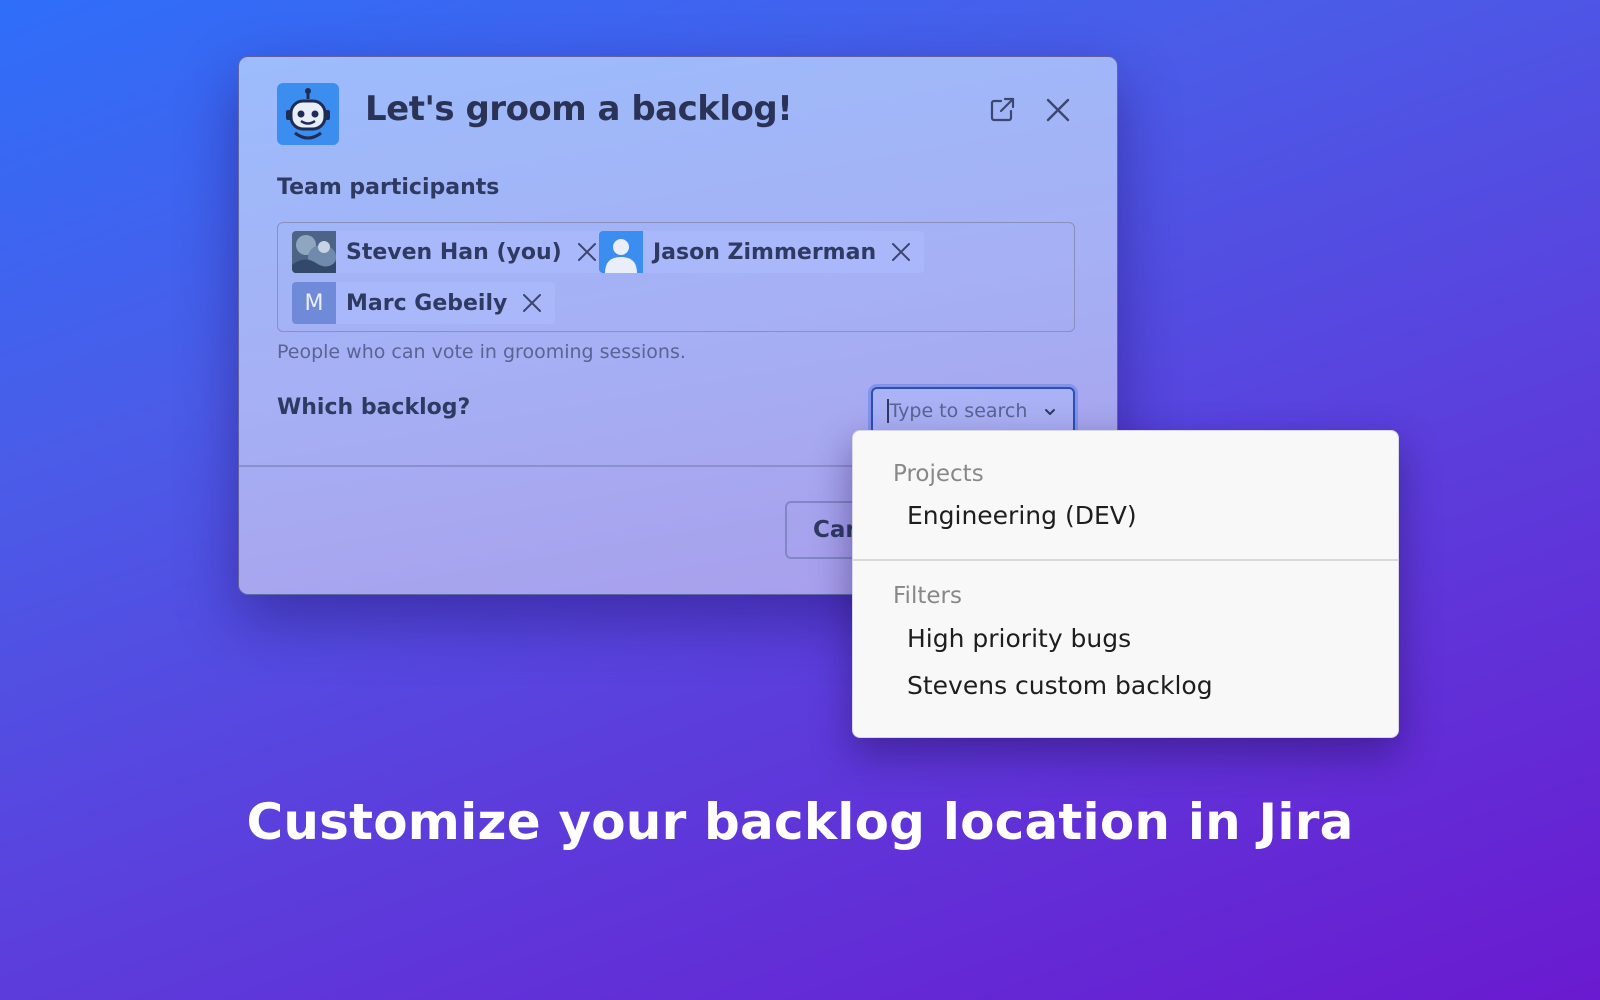 The width and height of the screenshot is (1600, 1000). What do you see at coordinates (621, 252) in the screenshot?
I see `person-icon` at bounding box center [621, 252].